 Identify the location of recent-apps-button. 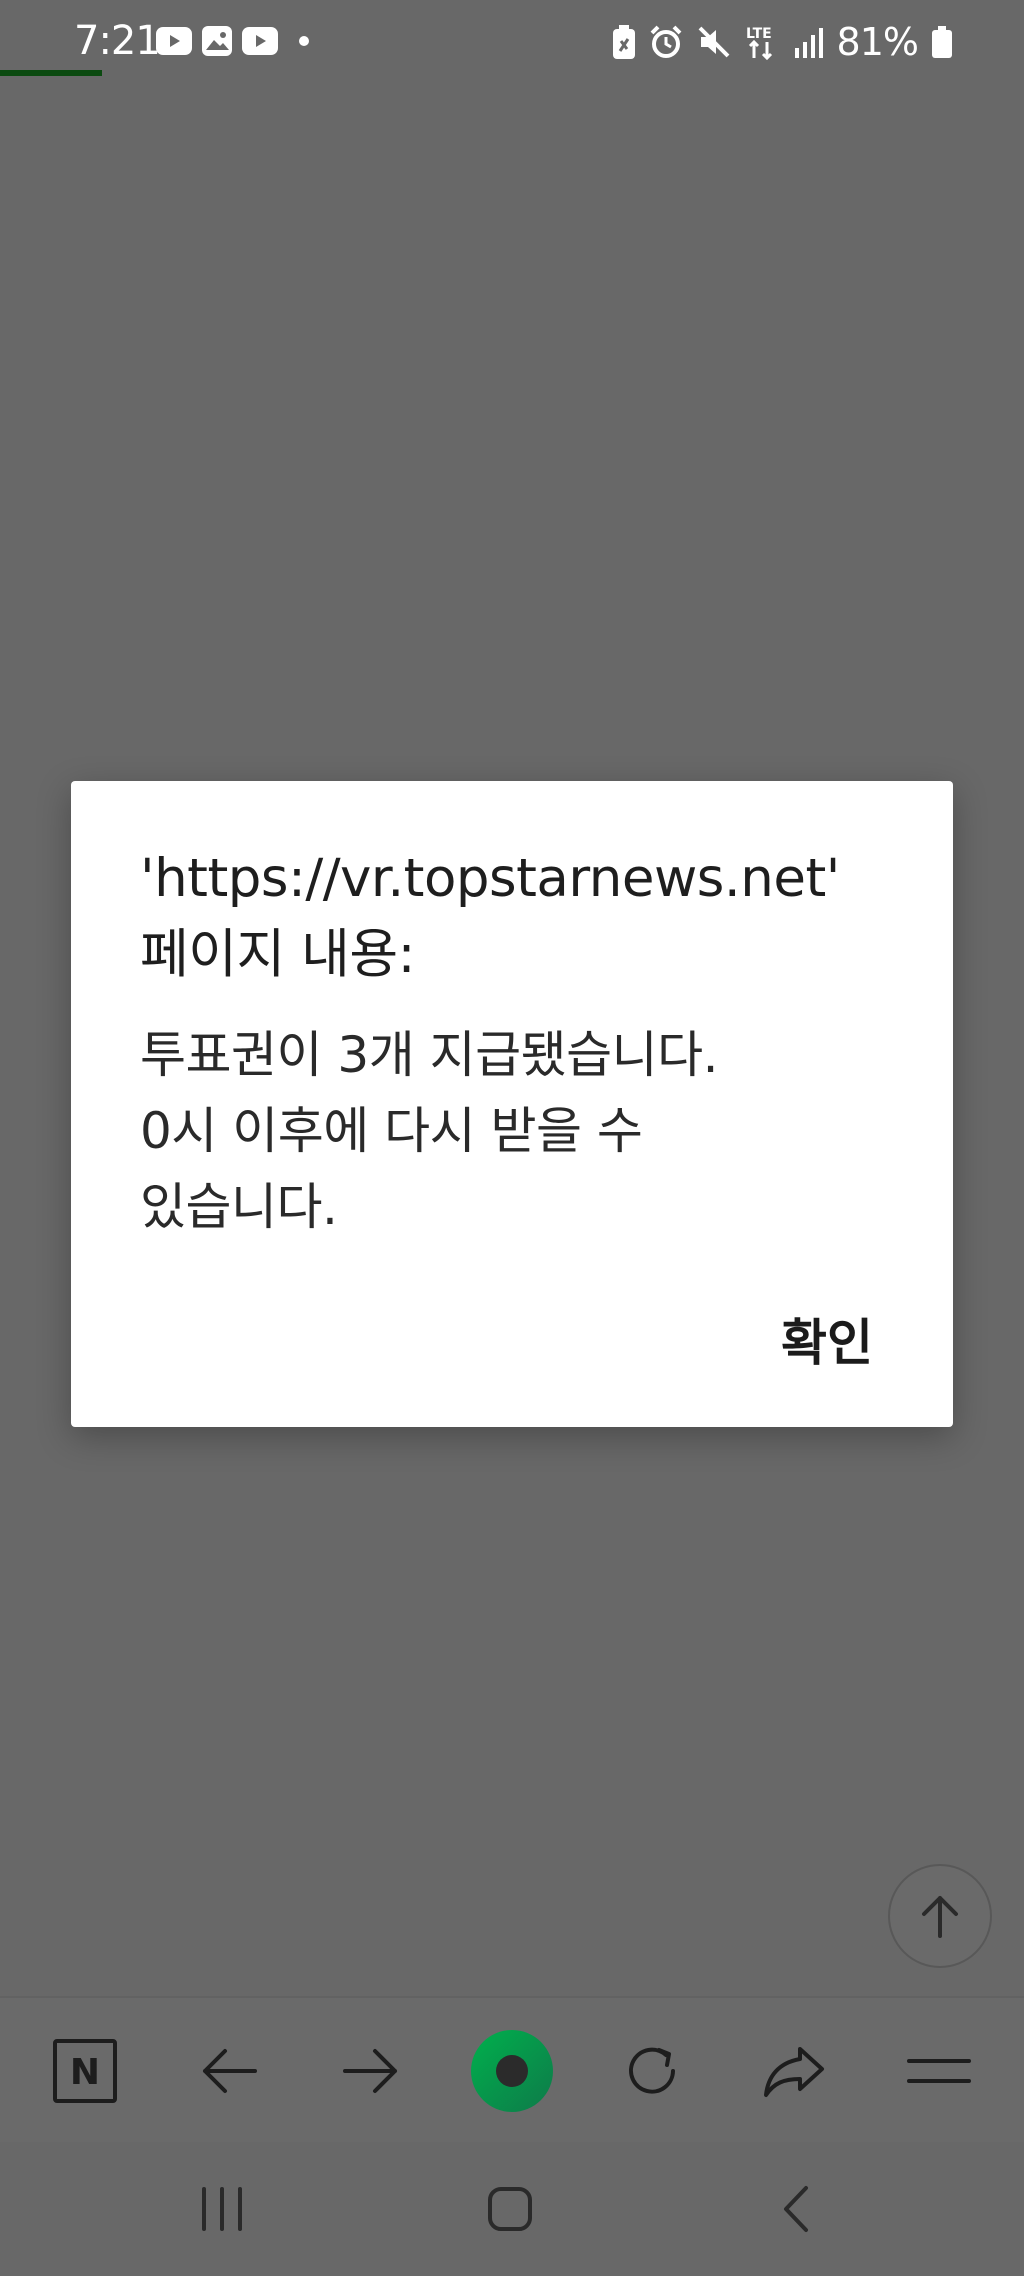
(222, 2209).